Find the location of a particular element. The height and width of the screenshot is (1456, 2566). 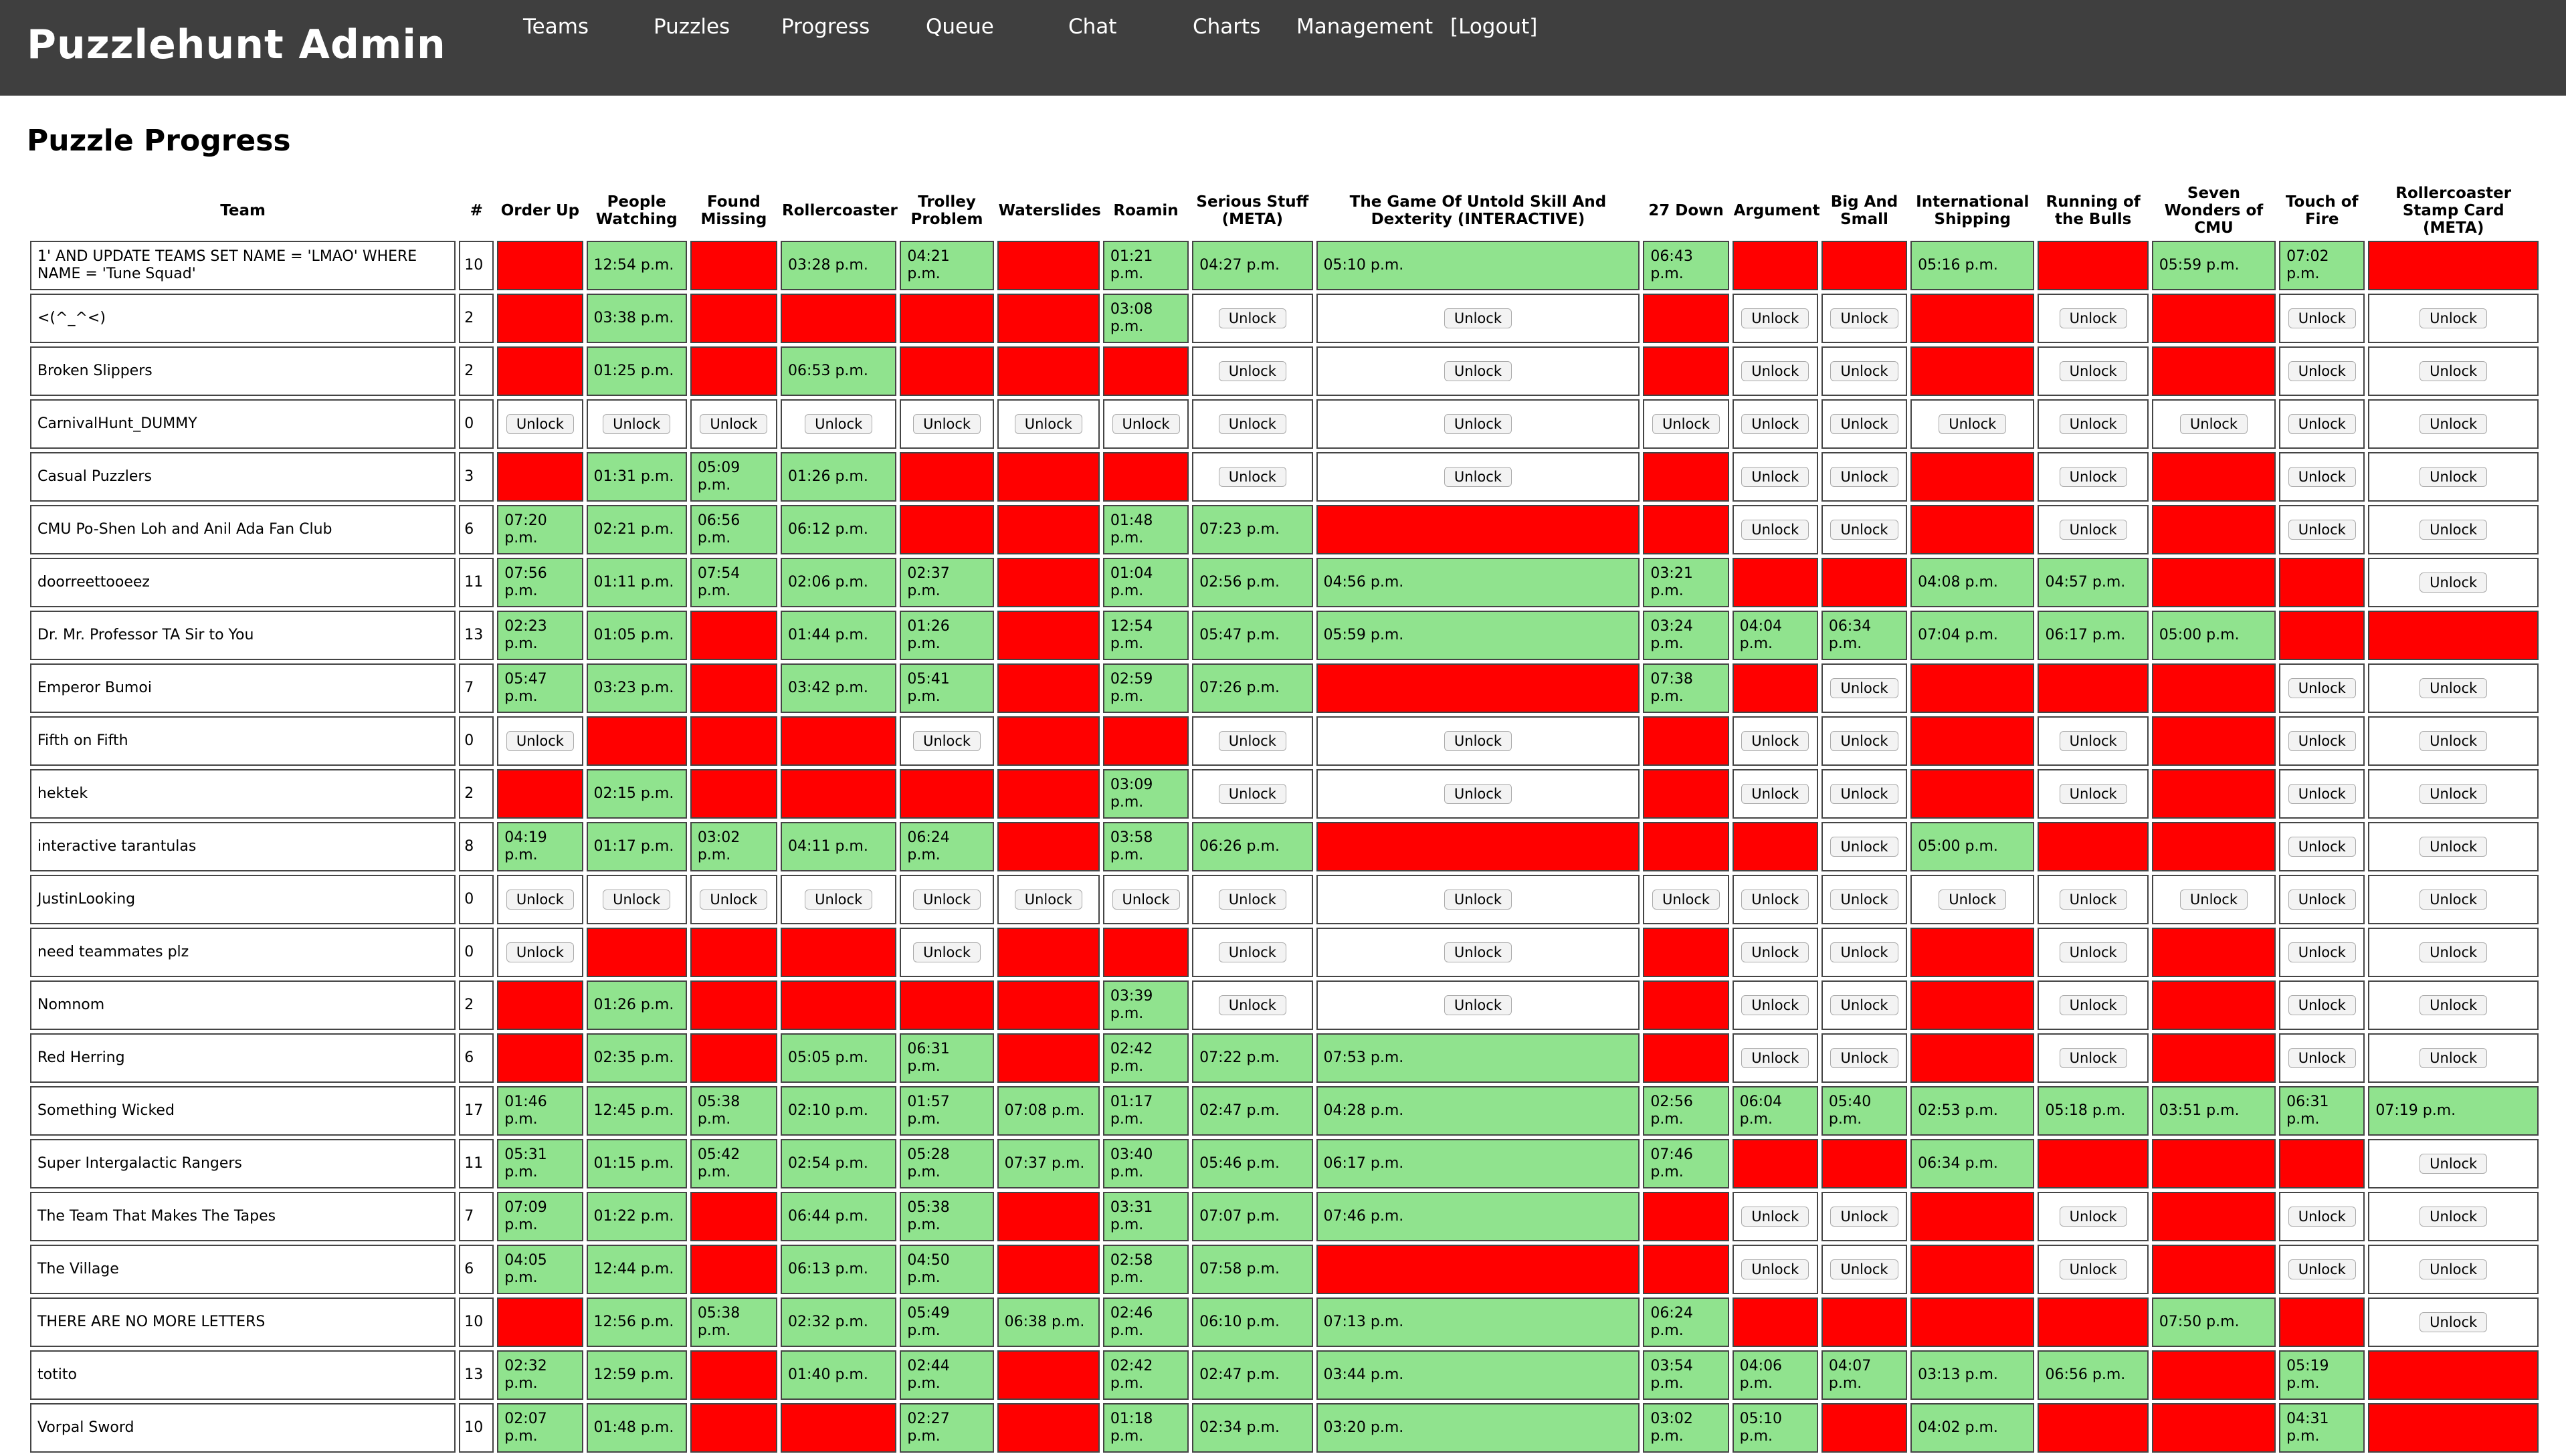

nav-logout: [Logout] is located at coordinates (1493, 27).